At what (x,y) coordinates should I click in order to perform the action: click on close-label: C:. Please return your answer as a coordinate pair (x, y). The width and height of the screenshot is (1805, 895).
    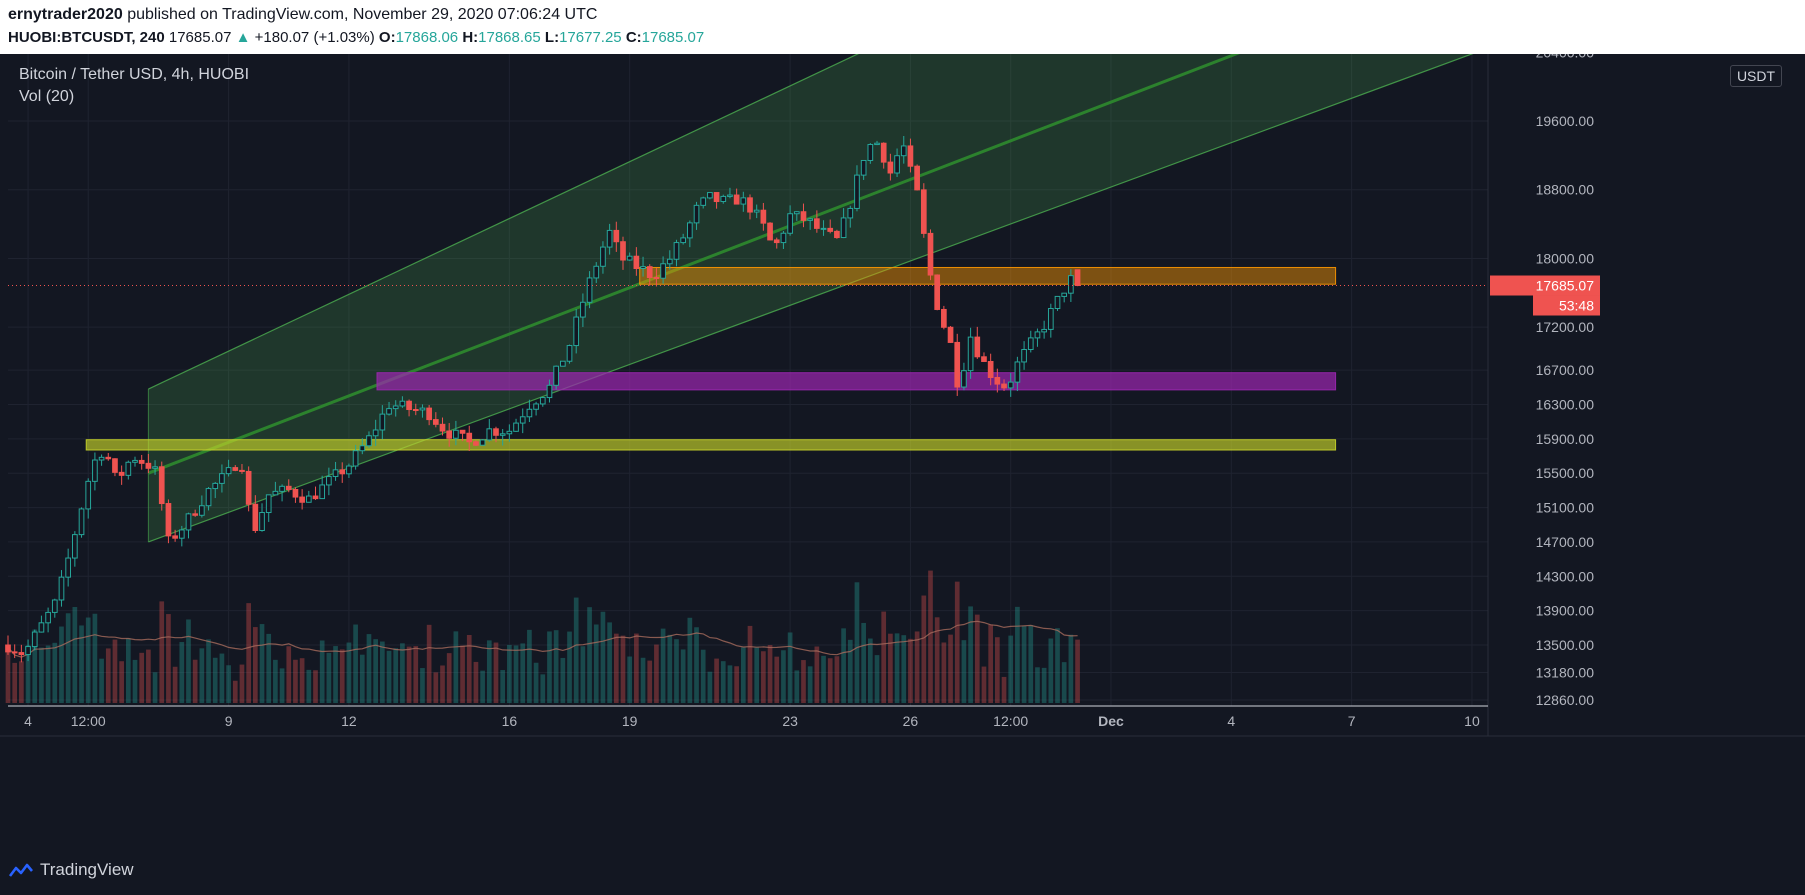
    Looking at the image, I should click on (633, 37).